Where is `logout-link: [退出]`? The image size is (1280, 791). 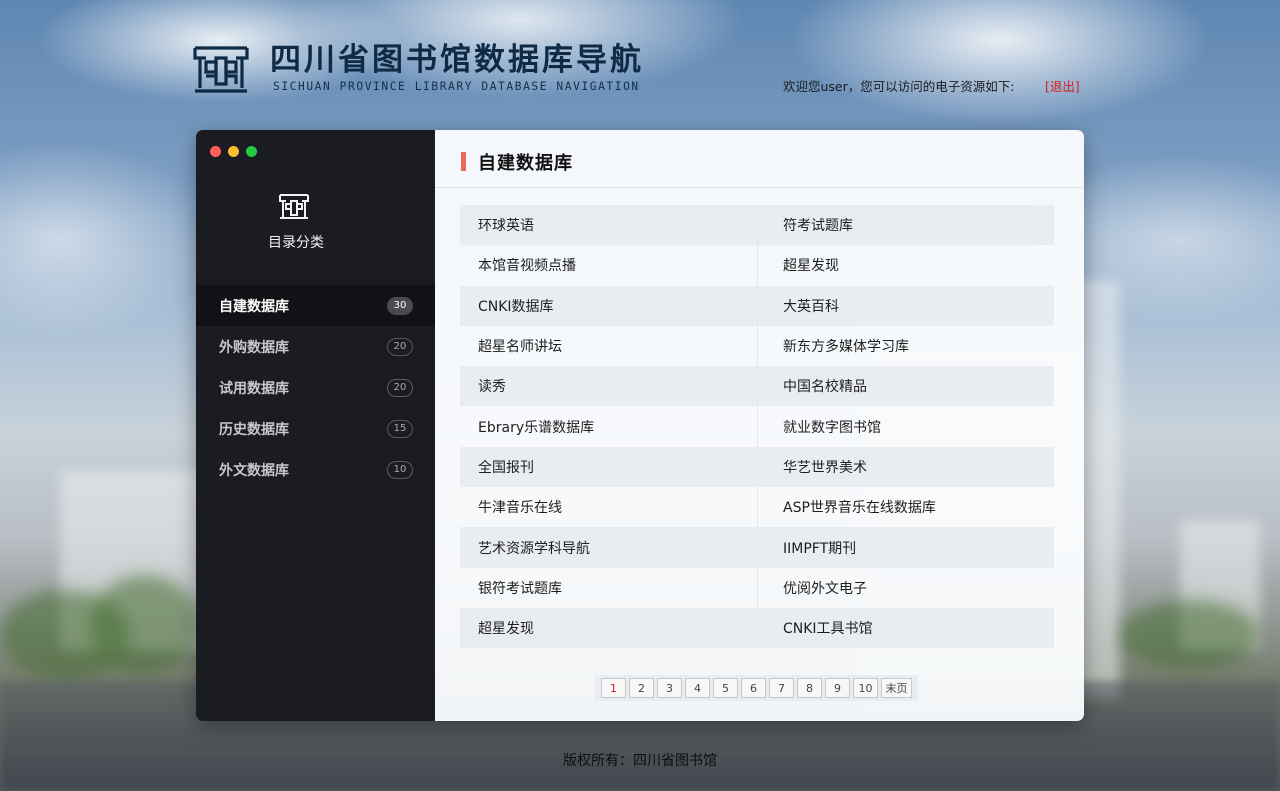
logout-link: [退出] is located at coordinates (1062, 85).